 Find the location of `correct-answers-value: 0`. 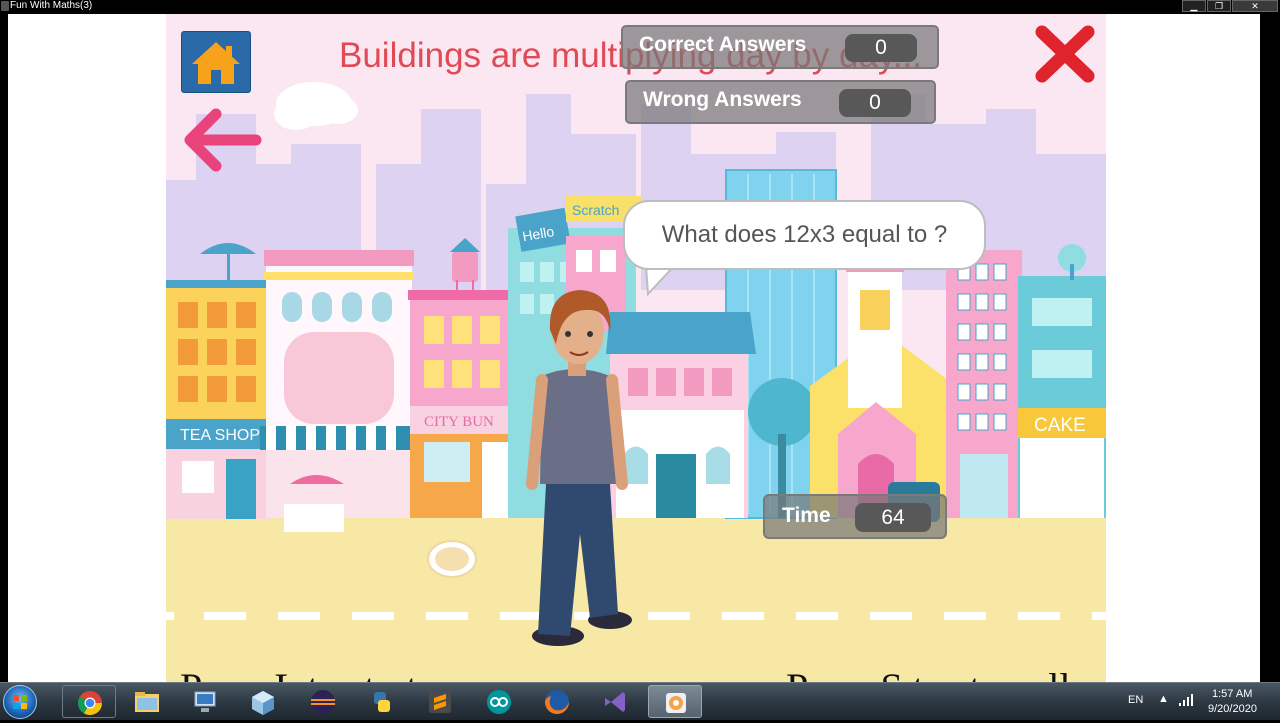

correct-answers-value: 0 is located at coordinates (881, 48).